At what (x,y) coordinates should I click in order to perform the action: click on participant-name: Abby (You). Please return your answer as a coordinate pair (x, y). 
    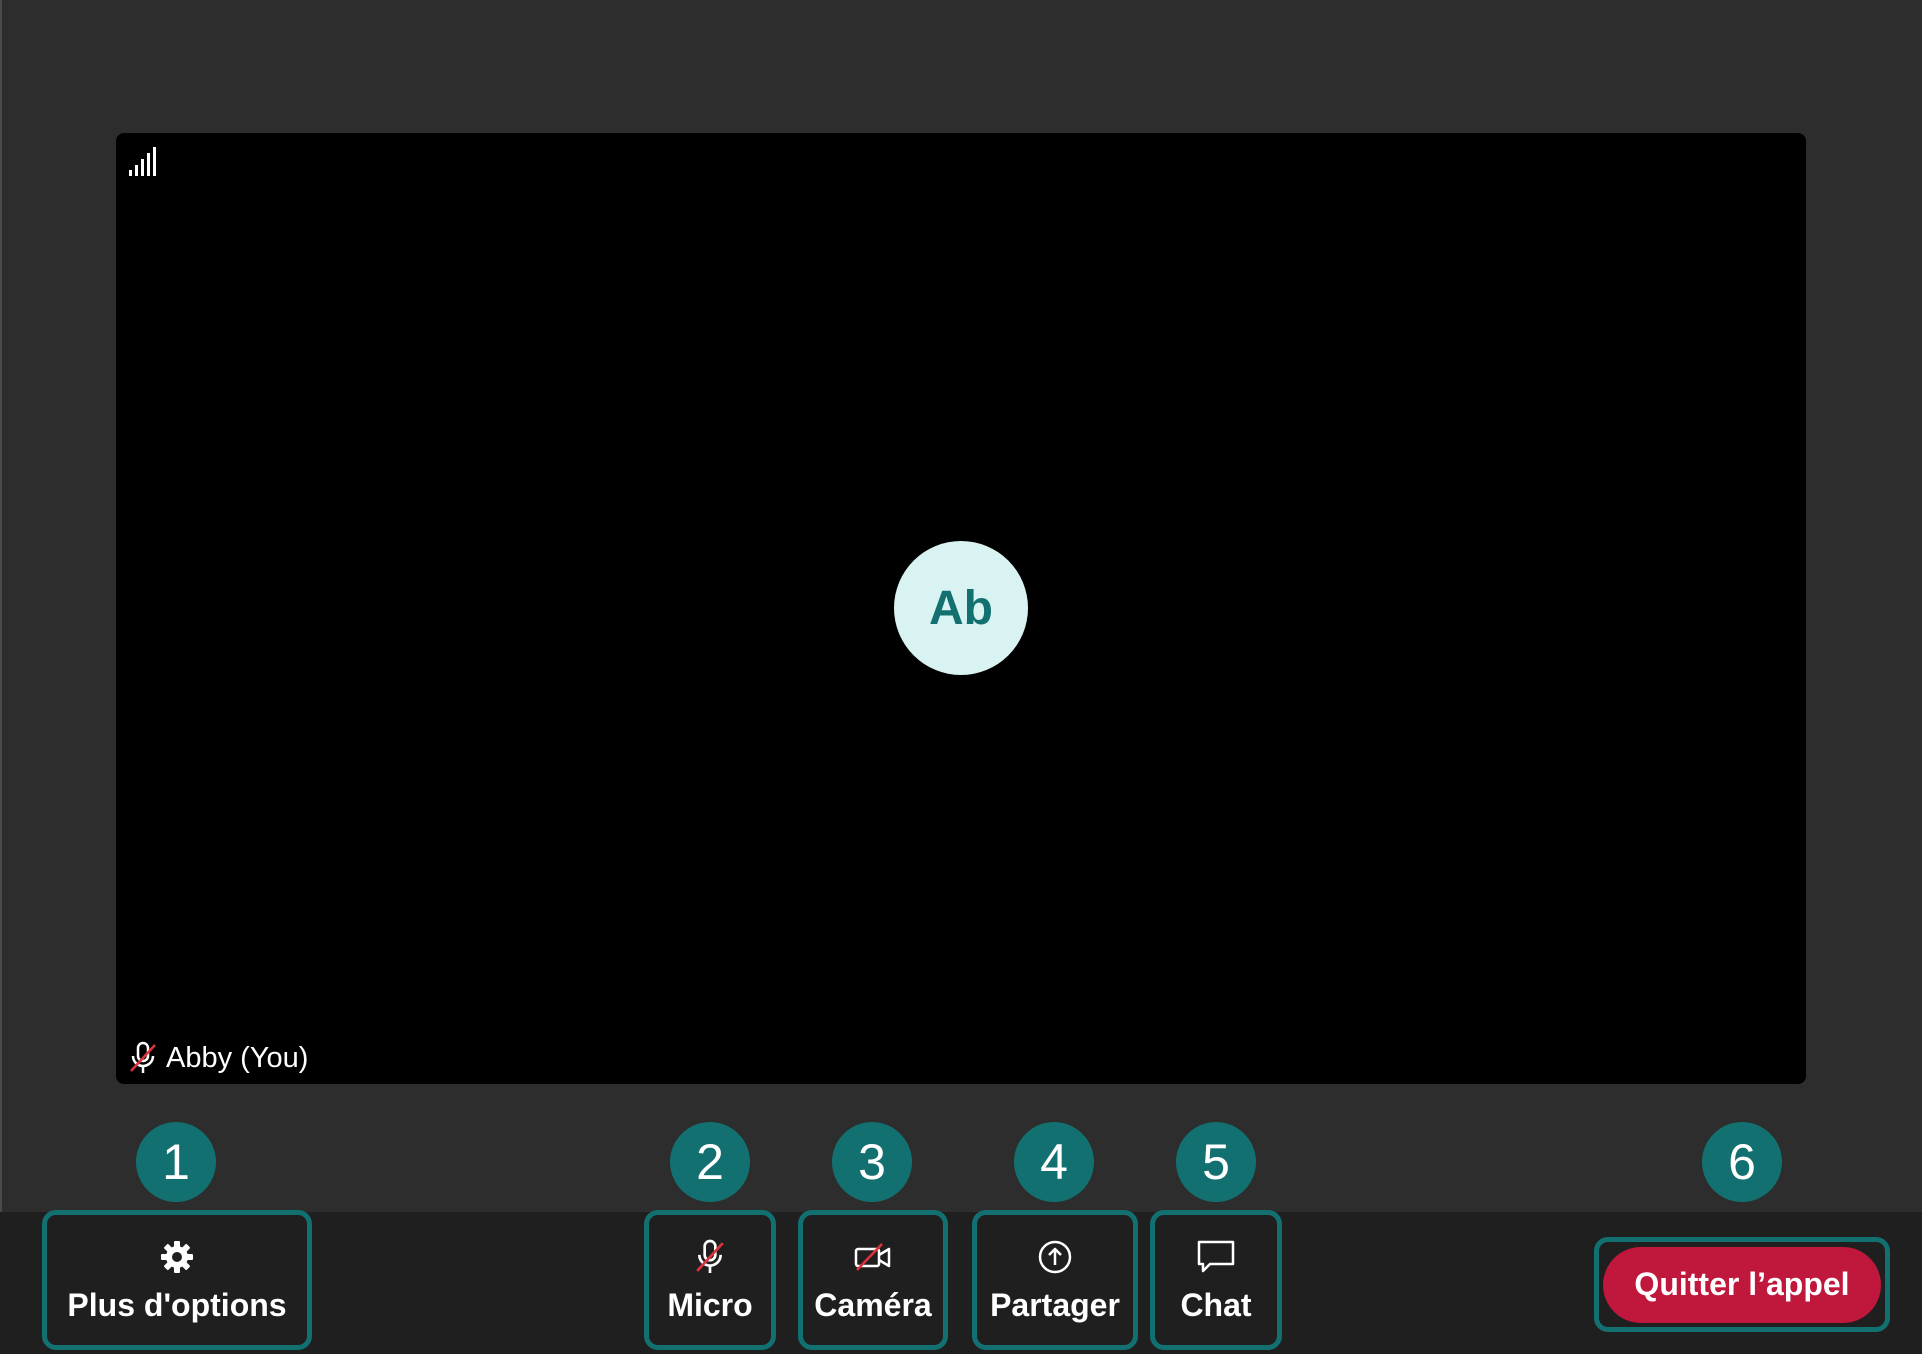
    Looking at the image, I should click on (237, 1057).